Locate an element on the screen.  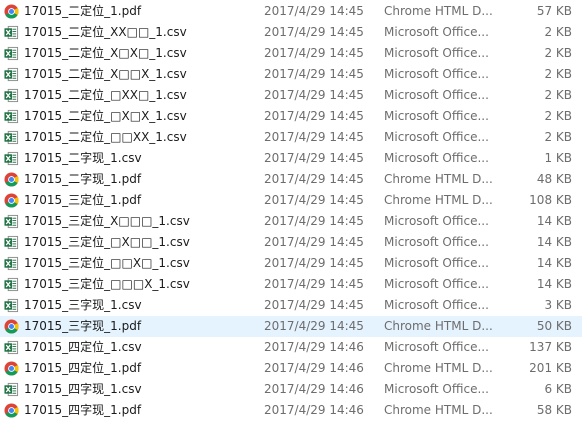
file-name: 17015_四定位_1.pdf is located at coordinates (82, 368).